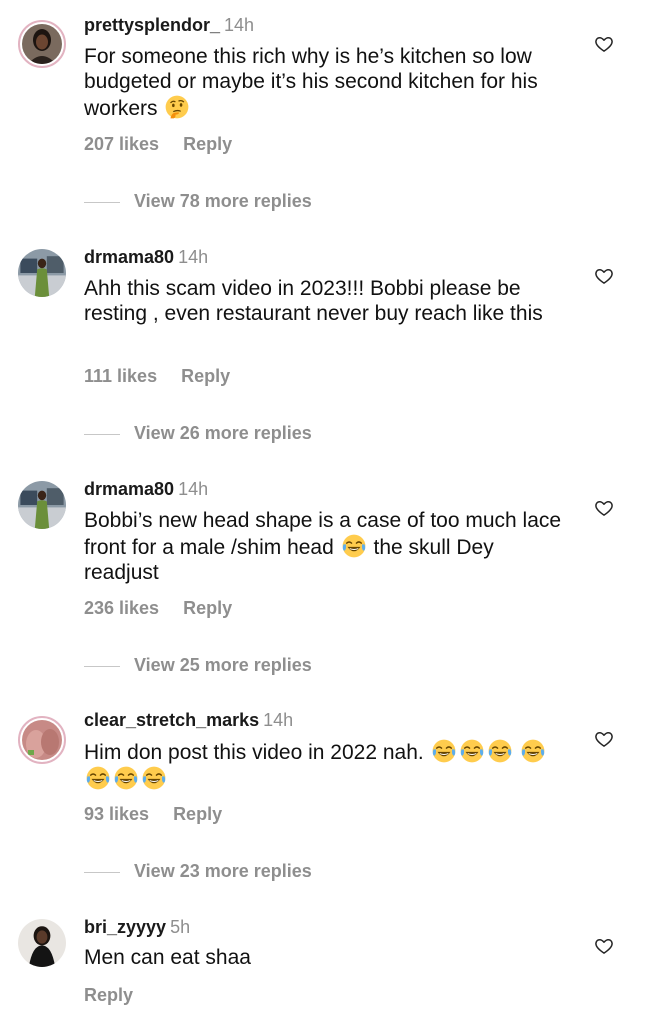  What do you see at coordinates (198, 871) in the screenshot?
I see `view-more-replies: View 23 more replies` at bounding box center [198, 871].